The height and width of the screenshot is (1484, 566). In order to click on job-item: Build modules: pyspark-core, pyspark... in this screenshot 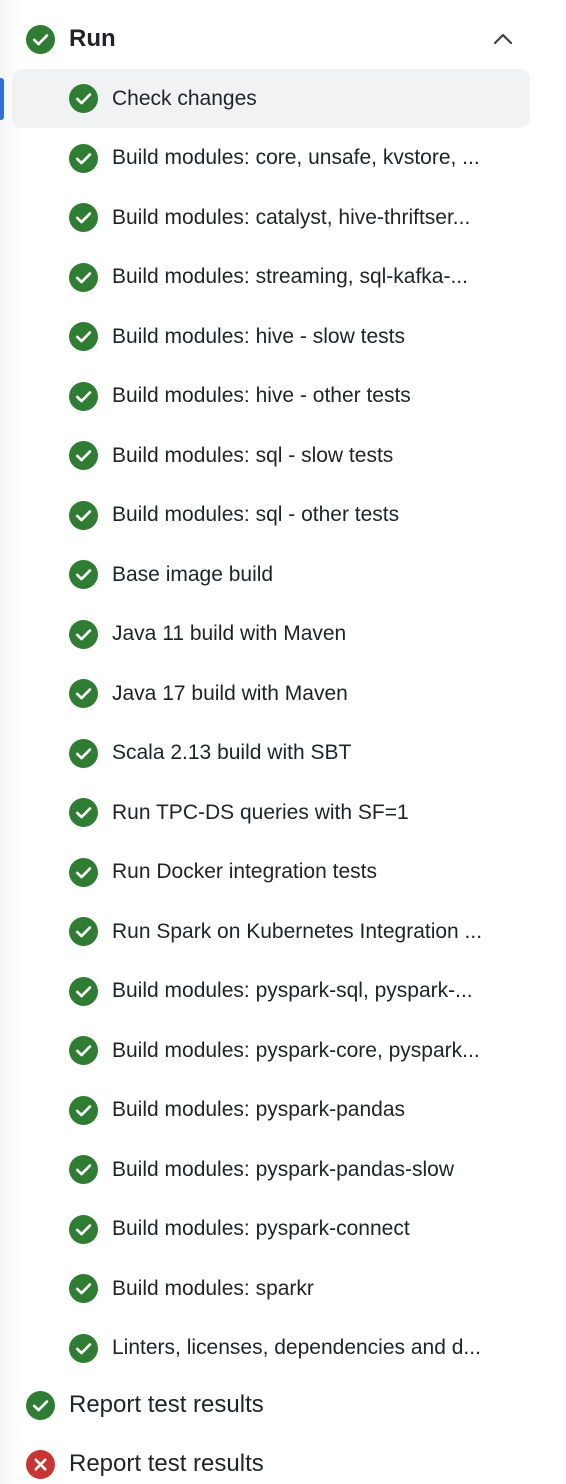, I will do `click(283, 1050)`.